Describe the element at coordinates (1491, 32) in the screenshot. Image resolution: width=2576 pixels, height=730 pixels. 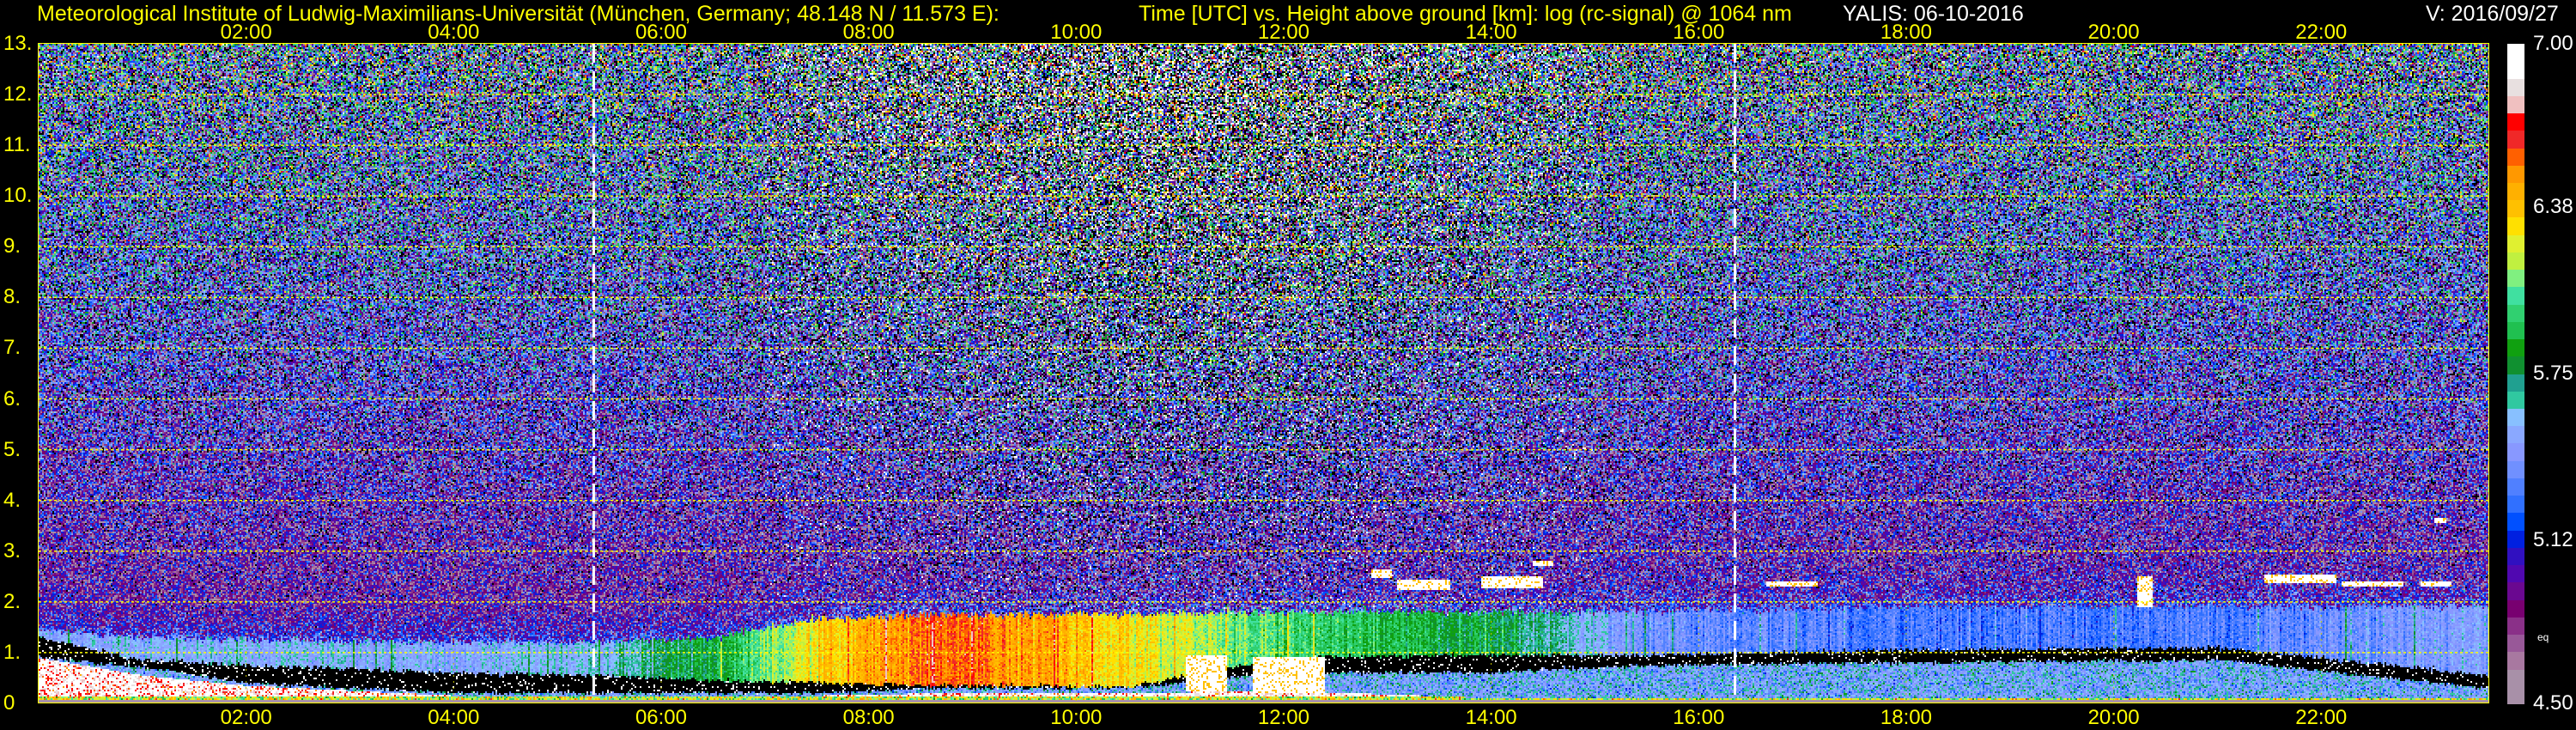
I see `x-tick-top: 14:00` at that location.